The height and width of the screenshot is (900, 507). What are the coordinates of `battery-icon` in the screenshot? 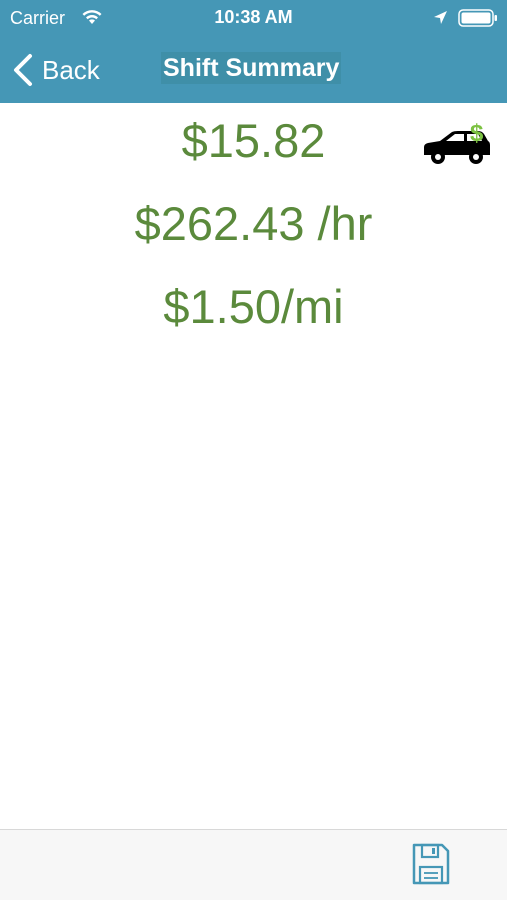 It's located at (477, 18).